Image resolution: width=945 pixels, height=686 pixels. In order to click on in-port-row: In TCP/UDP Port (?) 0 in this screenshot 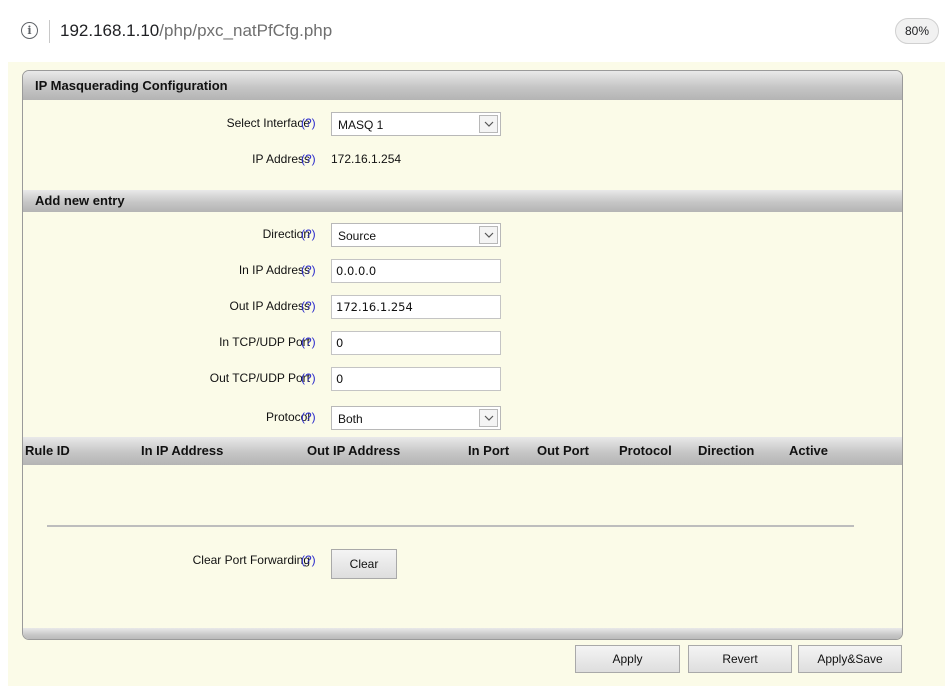, I will do `click(462, 343)`.